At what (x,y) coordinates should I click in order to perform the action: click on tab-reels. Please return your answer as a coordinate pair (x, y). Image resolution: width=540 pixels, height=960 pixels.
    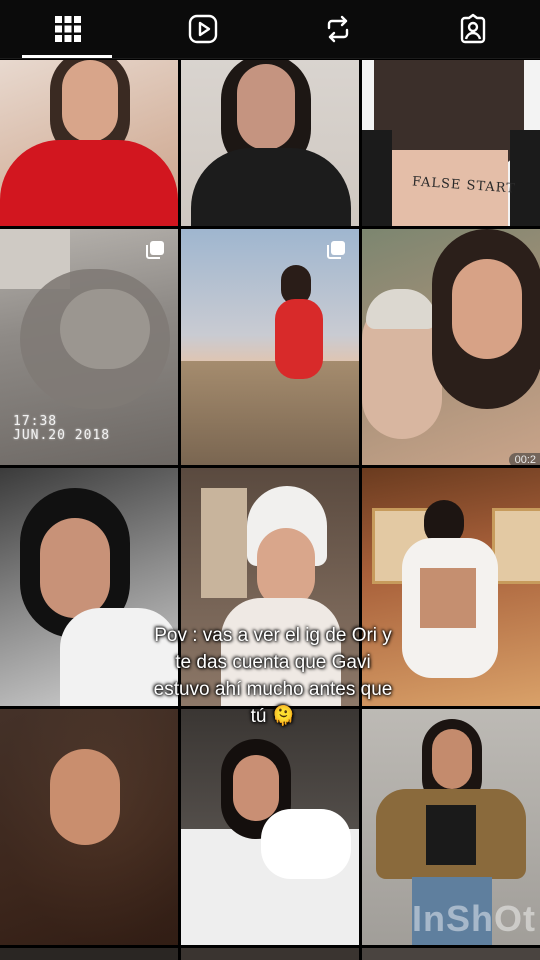
    Looking at the image, I should click on (202, 29).